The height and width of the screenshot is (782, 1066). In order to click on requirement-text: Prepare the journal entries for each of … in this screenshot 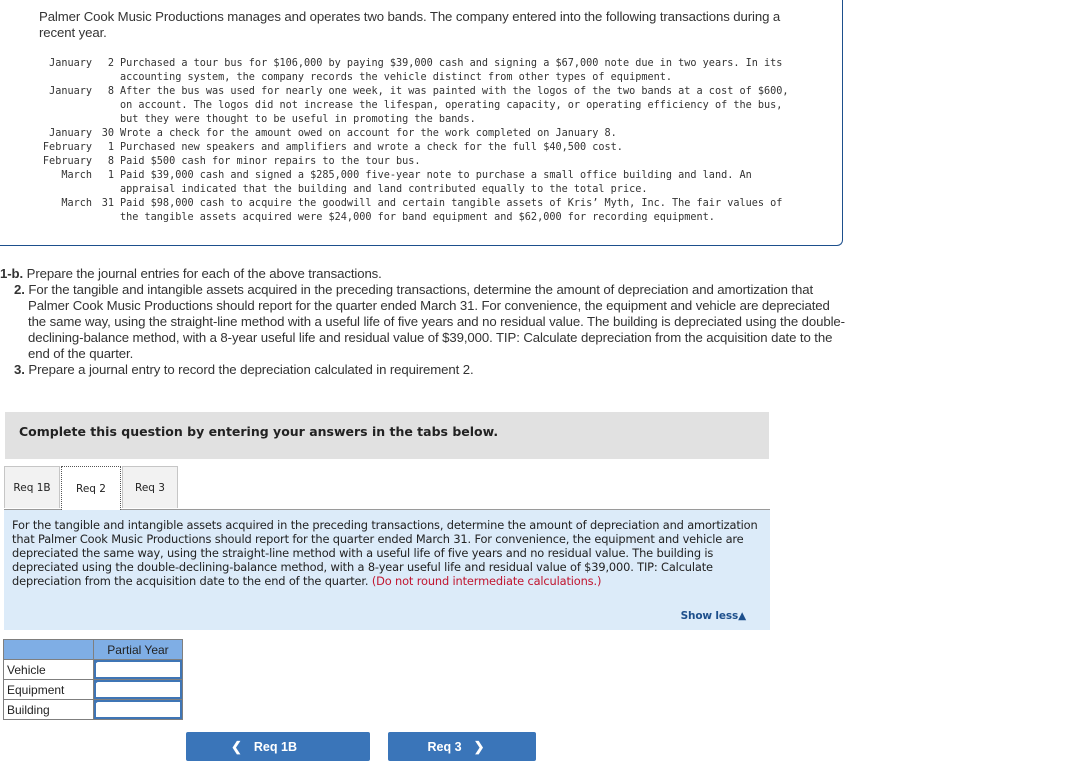, I will do `click(204, 273)`.